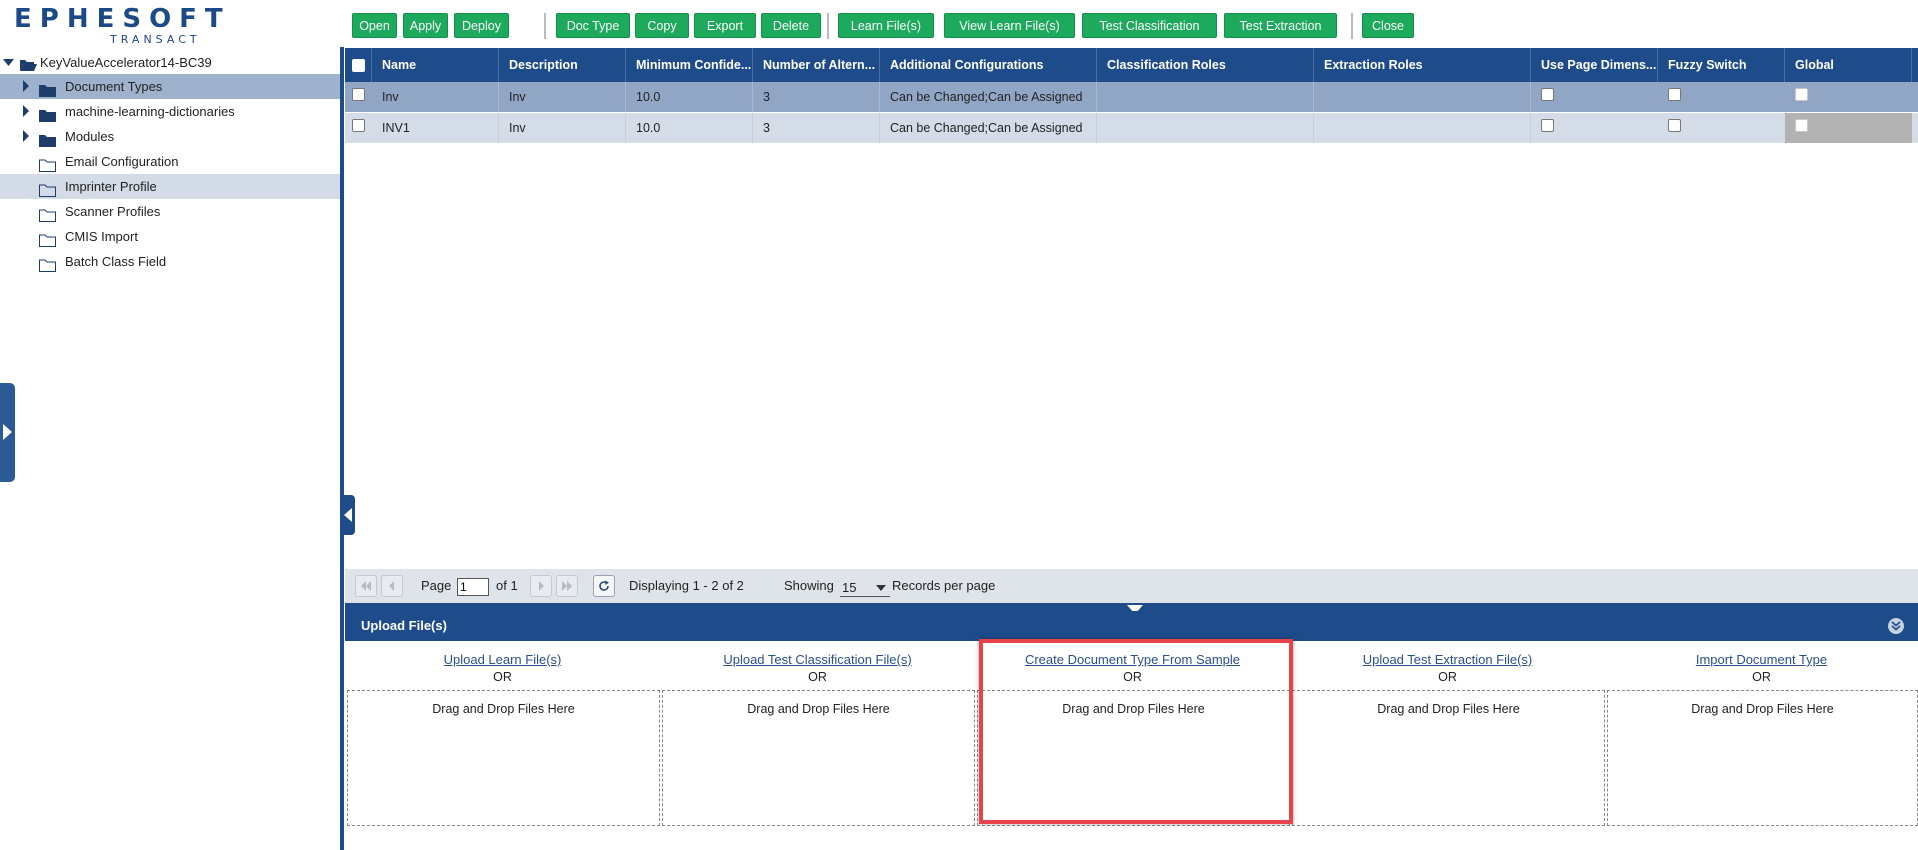  Describe the element at coordinates (358, 65) in the screenshot. I see `select-all-checkbox` at that location.